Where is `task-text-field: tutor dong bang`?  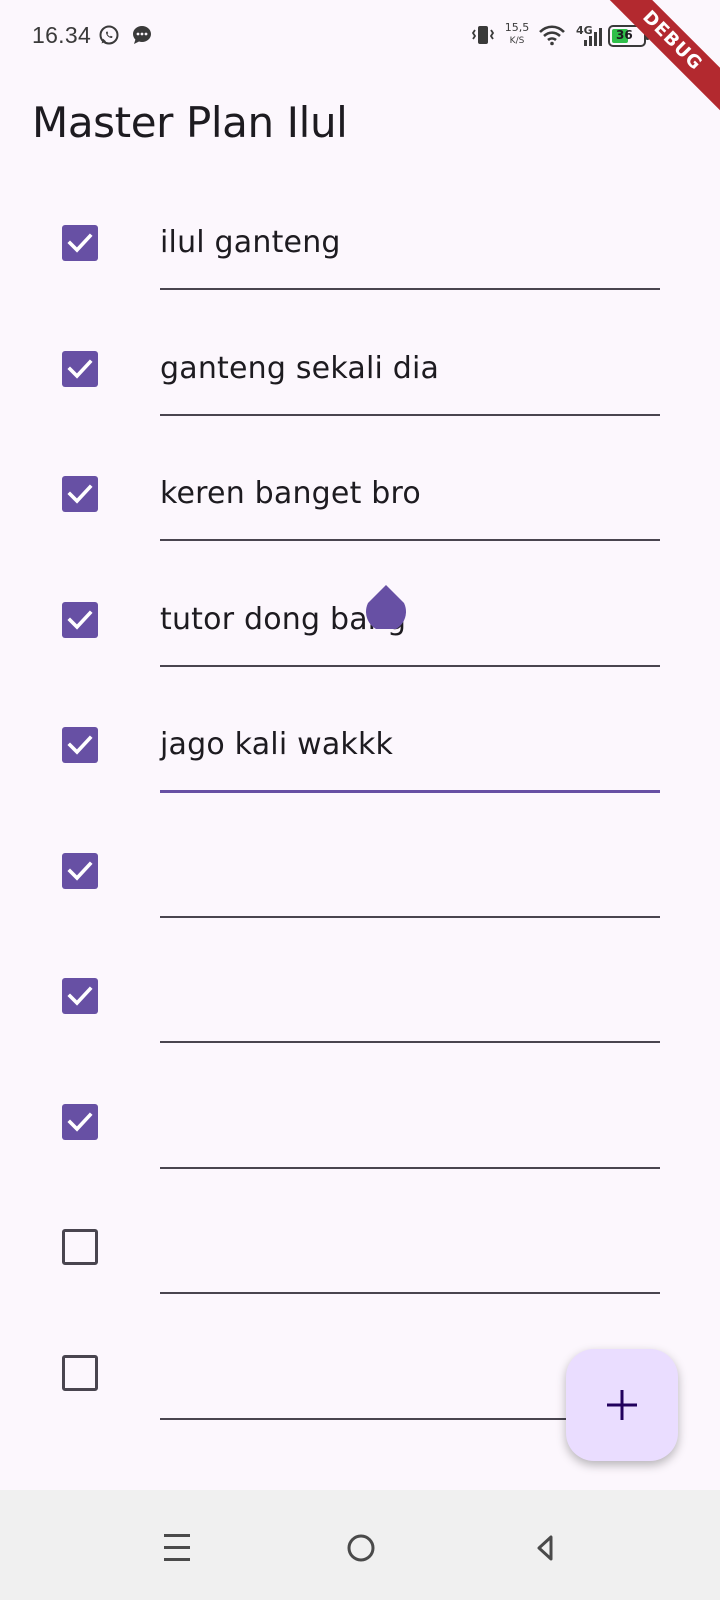
task-text-field: tutor dong bang is located at coordinates (410, 619).